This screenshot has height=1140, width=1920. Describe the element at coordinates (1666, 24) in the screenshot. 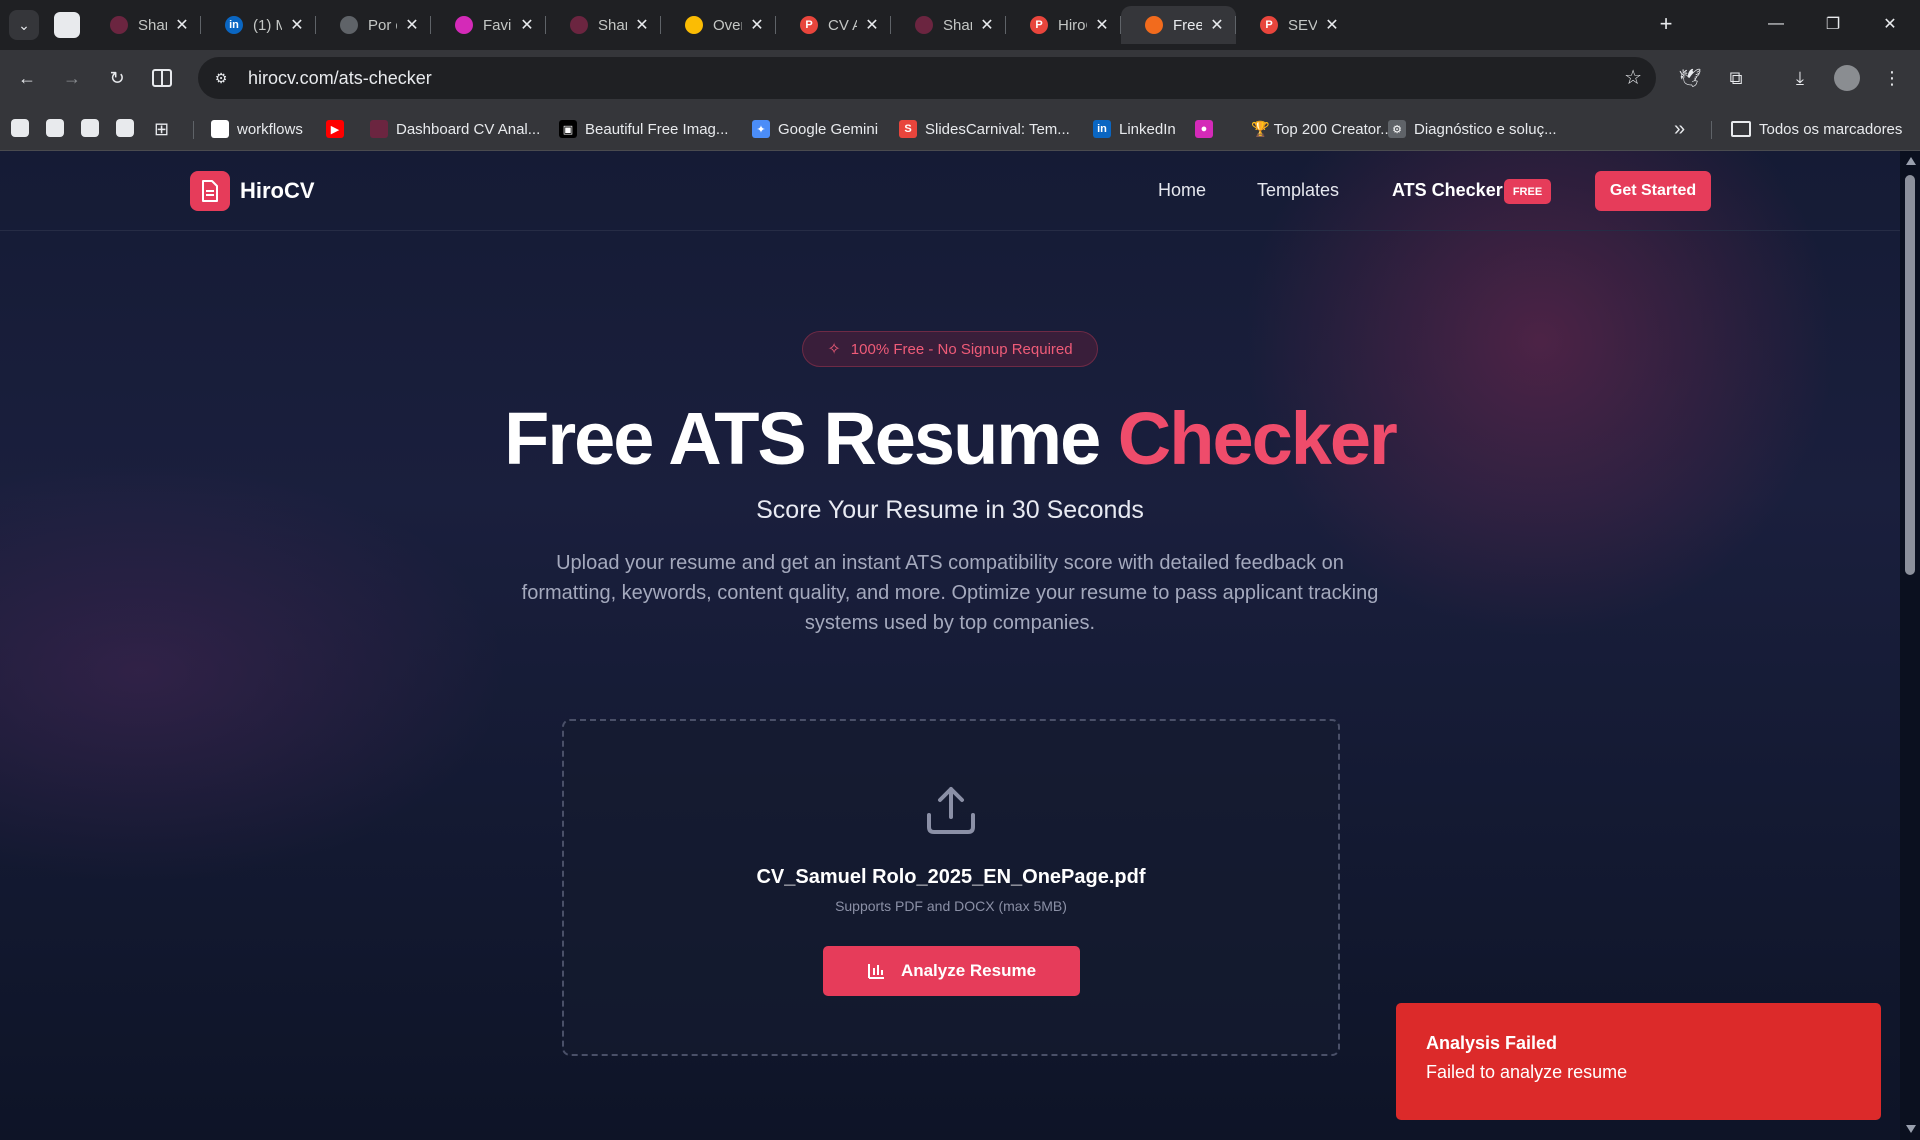

I see `new-tab-button: +` at that location.